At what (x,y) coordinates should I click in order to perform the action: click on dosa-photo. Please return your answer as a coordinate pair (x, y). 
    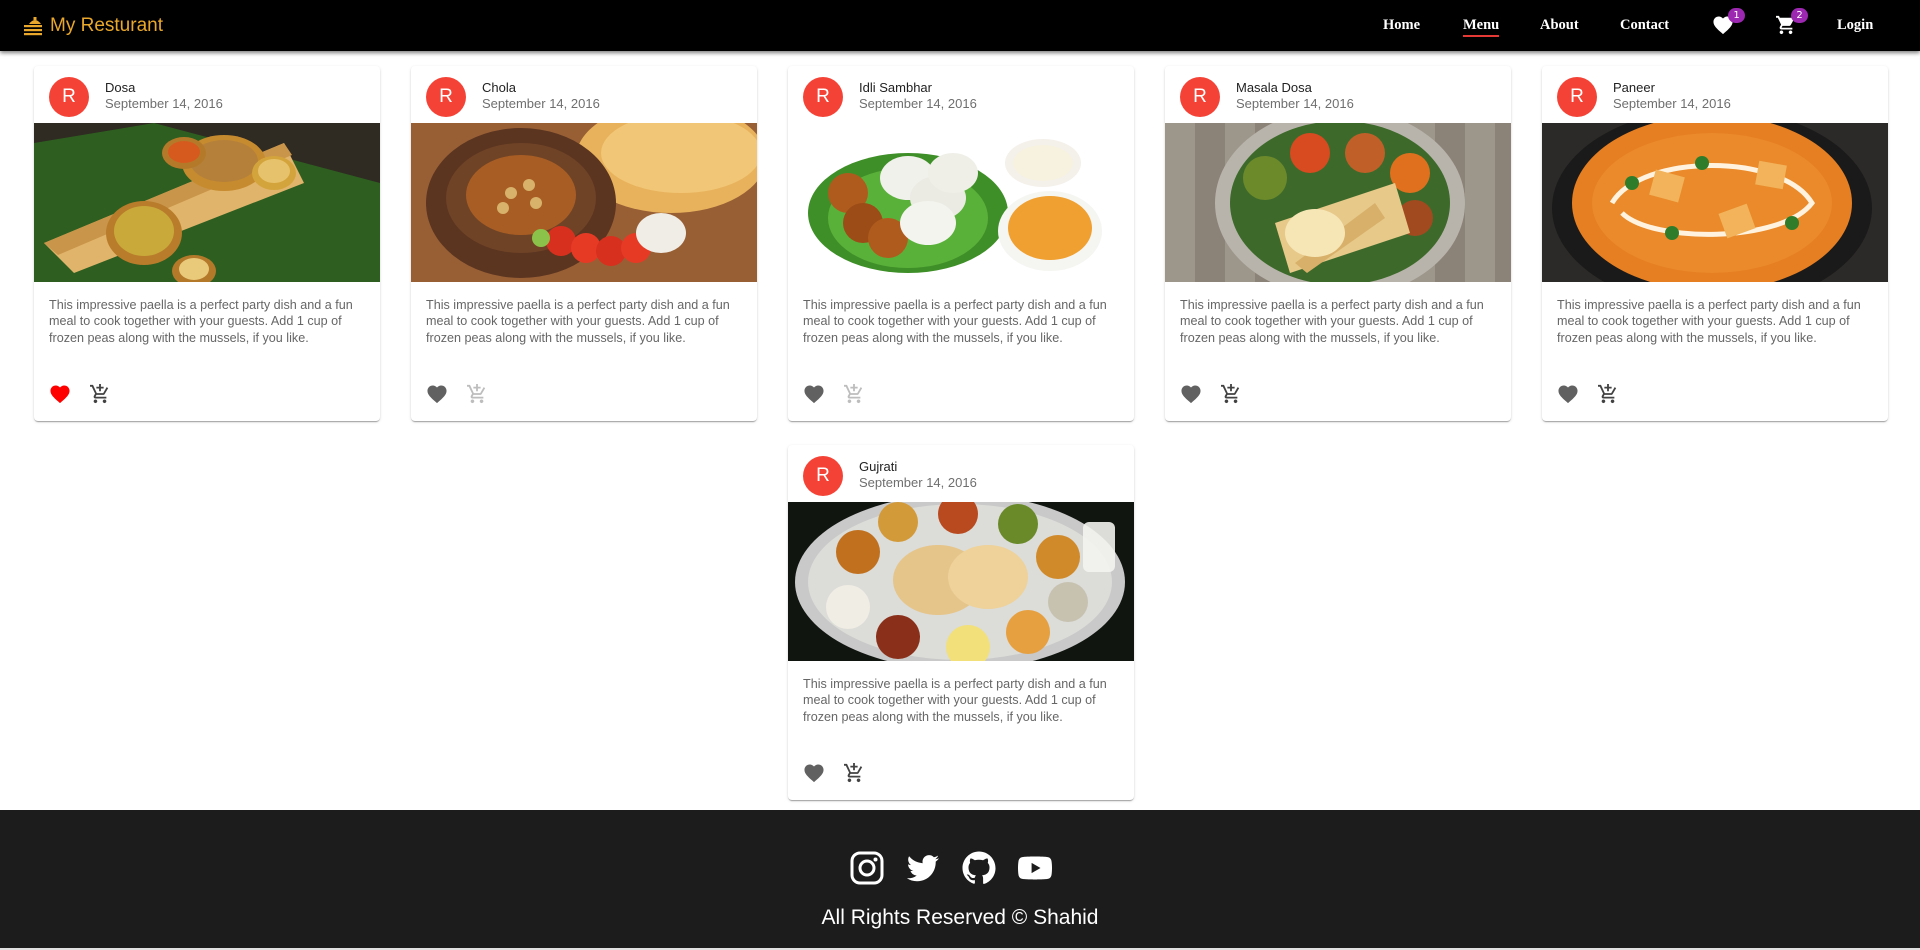
    Looking at the image, I should click on (207, 202).